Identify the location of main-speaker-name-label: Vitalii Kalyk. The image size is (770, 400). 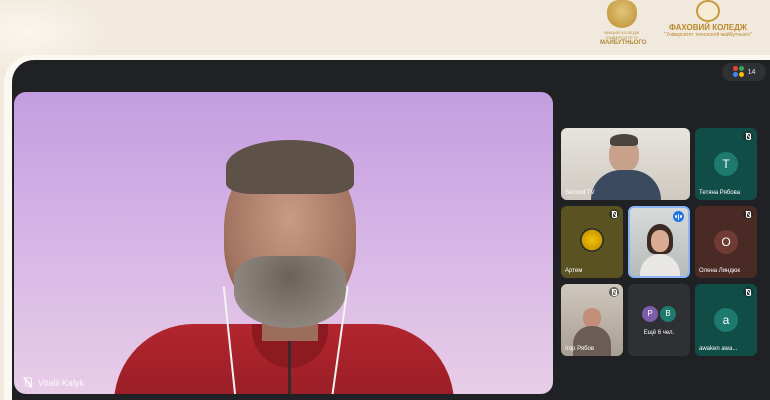
(53, 382).